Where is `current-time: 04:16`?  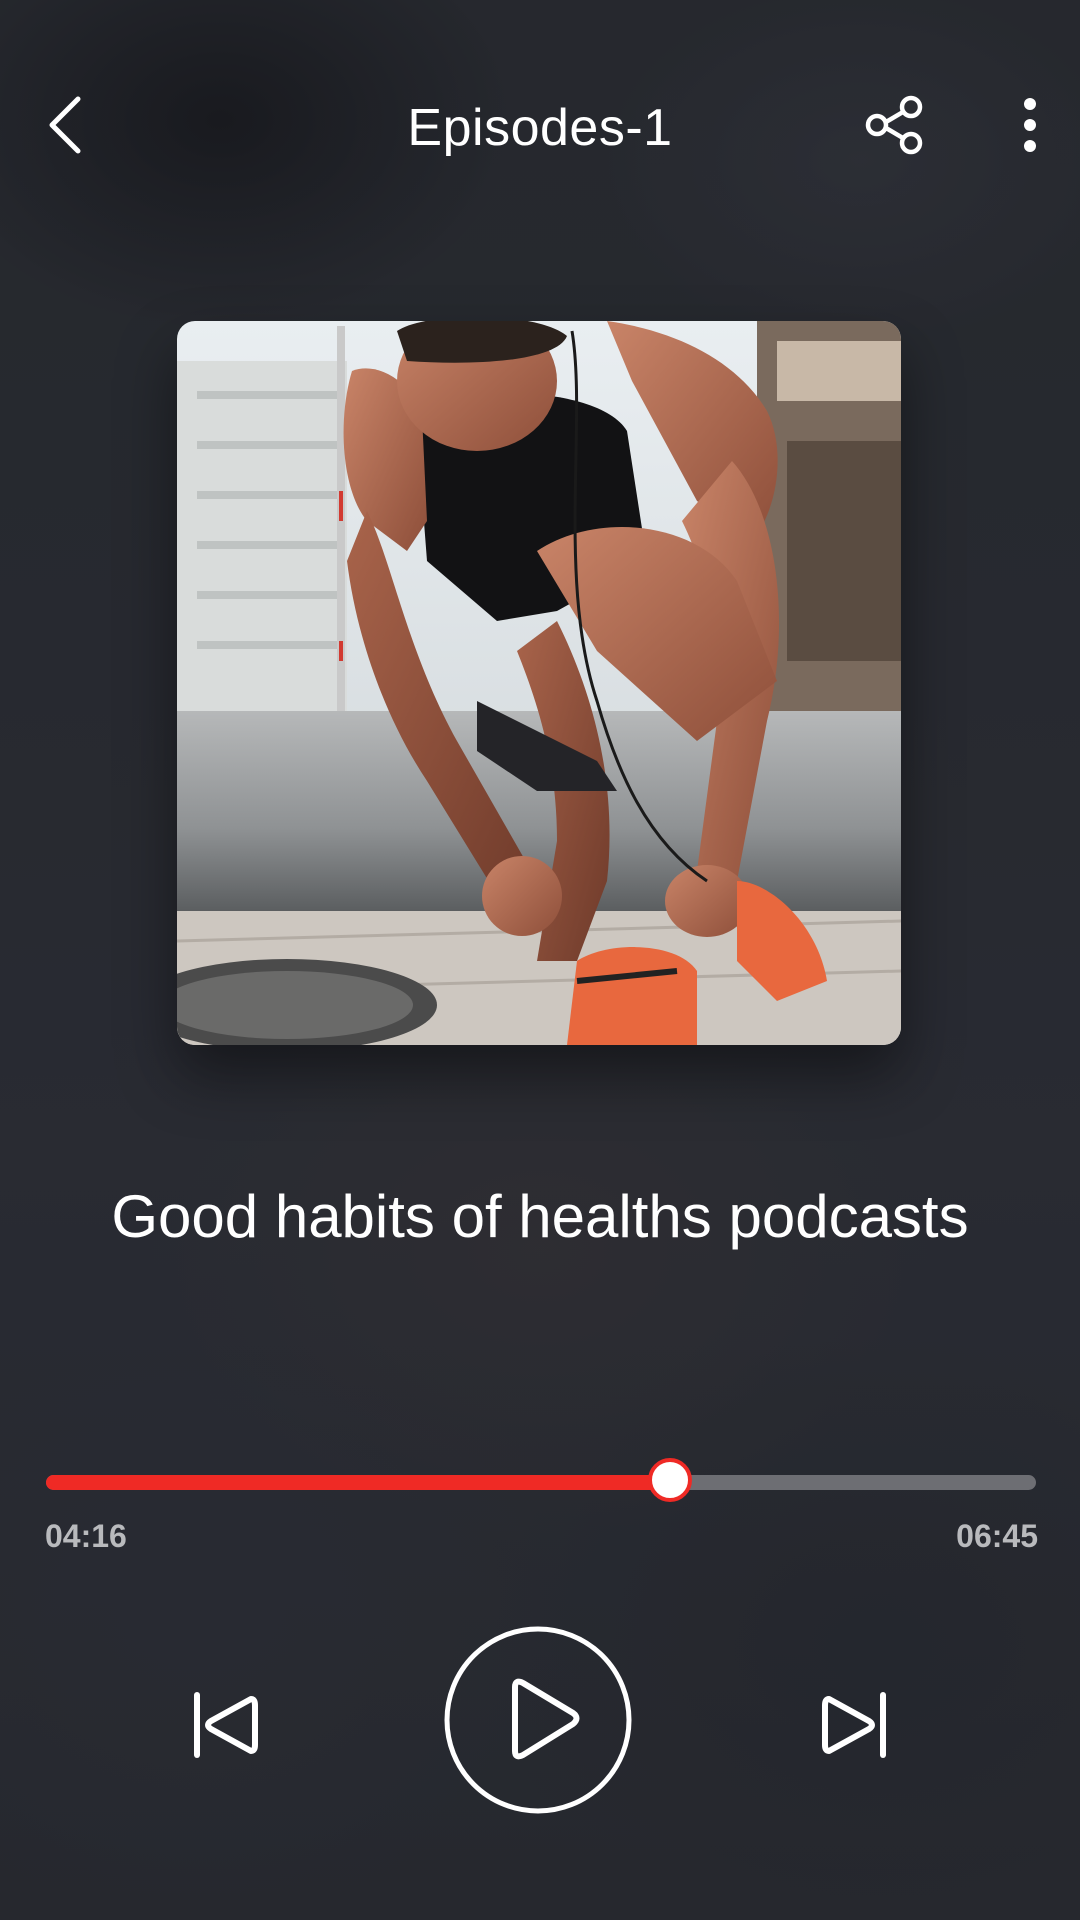 current-time: 04:16 is located at coordinates (86, 1536).